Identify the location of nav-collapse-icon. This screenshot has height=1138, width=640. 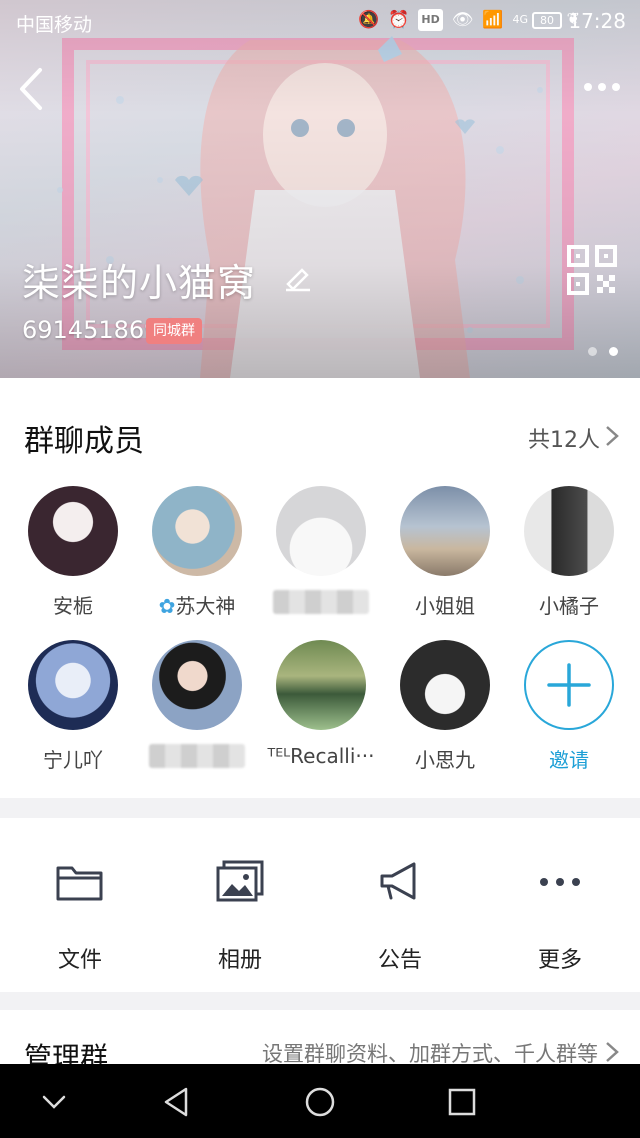
(54, 1102).